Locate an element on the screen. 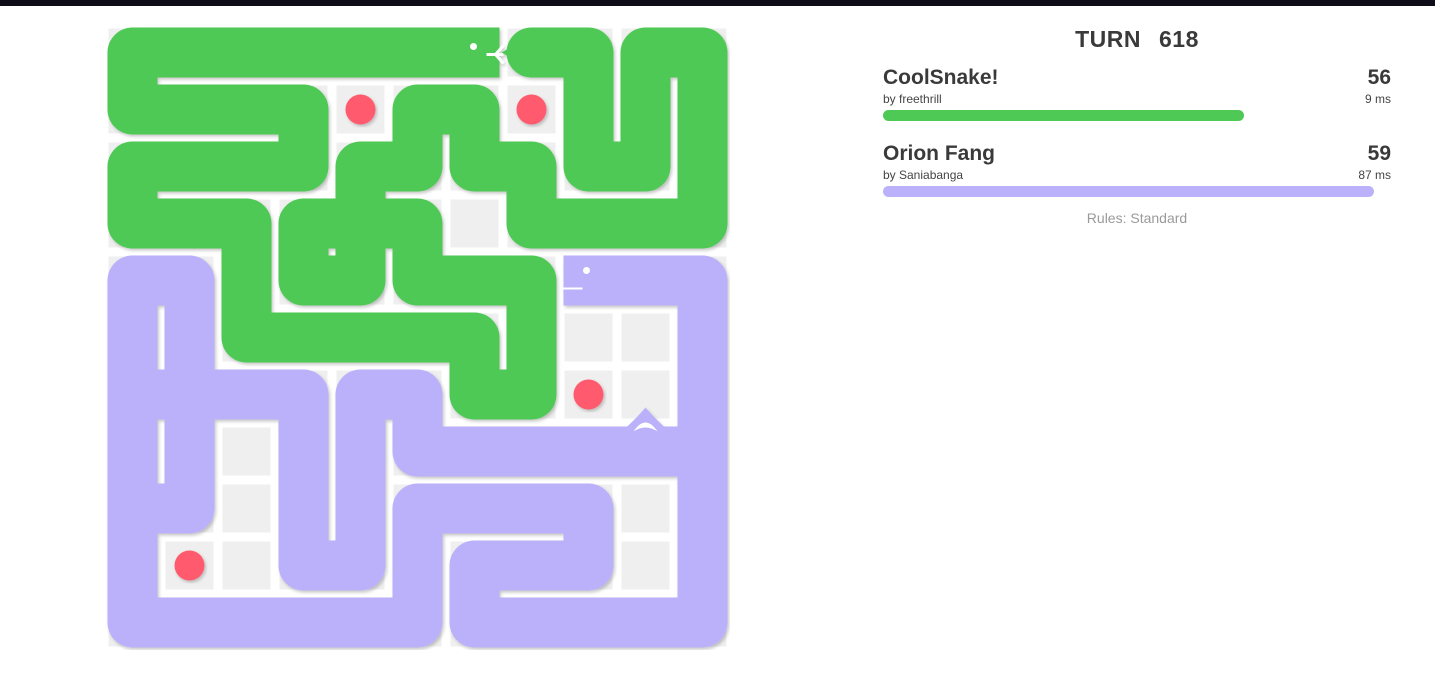 This screenshot has height=692, width=1435. player-author: by Saniabanga is located at coordinates (923, 175).